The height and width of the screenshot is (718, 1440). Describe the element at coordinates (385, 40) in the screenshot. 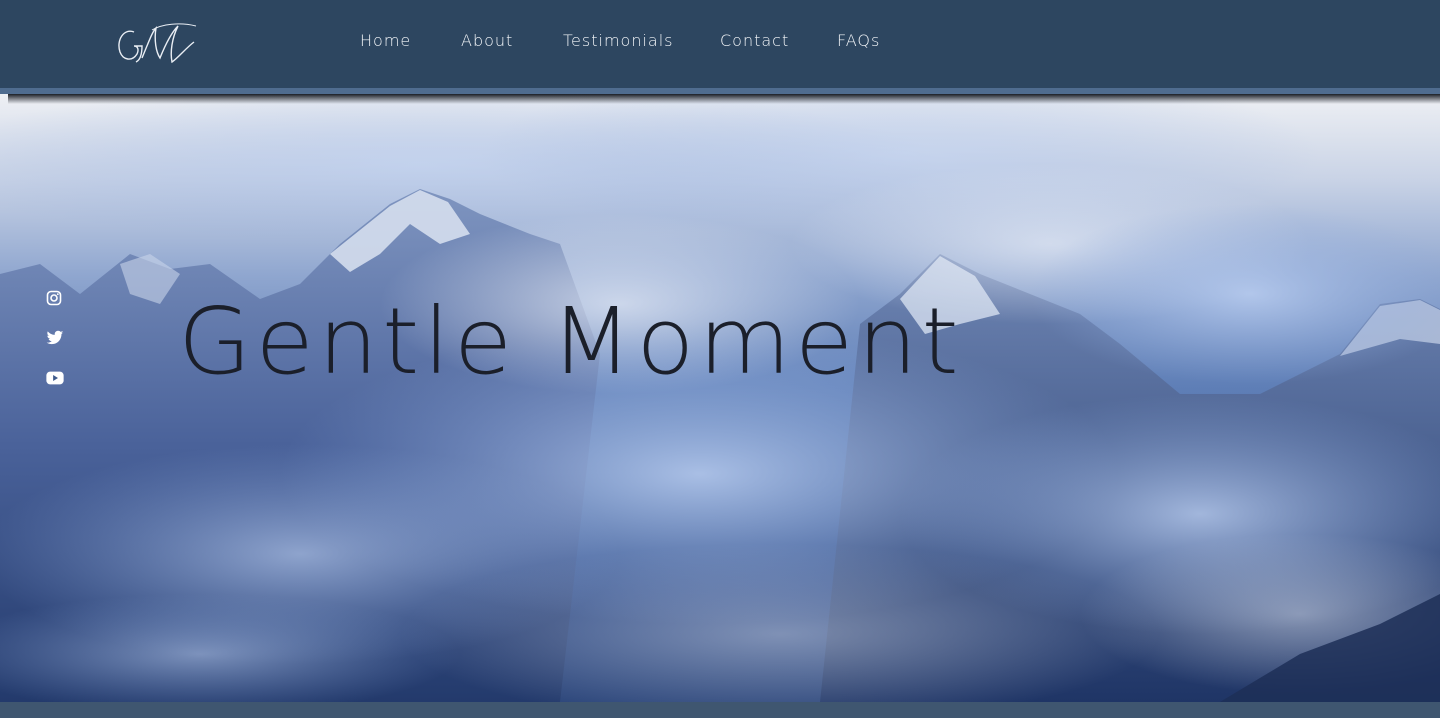

I see `nav-home: Home` at that location.